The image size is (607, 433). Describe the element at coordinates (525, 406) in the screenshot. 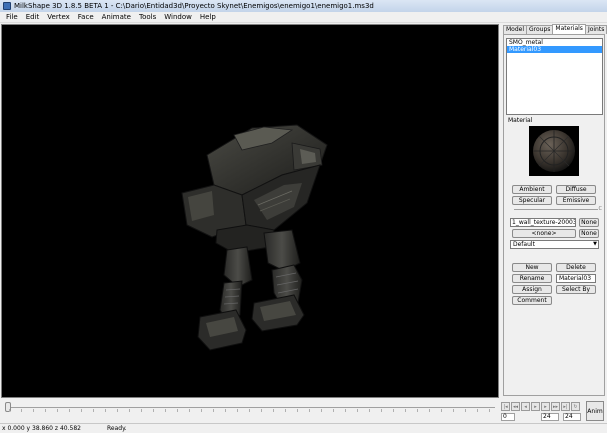

I see `prev-frame-icon: ◂` at that location.